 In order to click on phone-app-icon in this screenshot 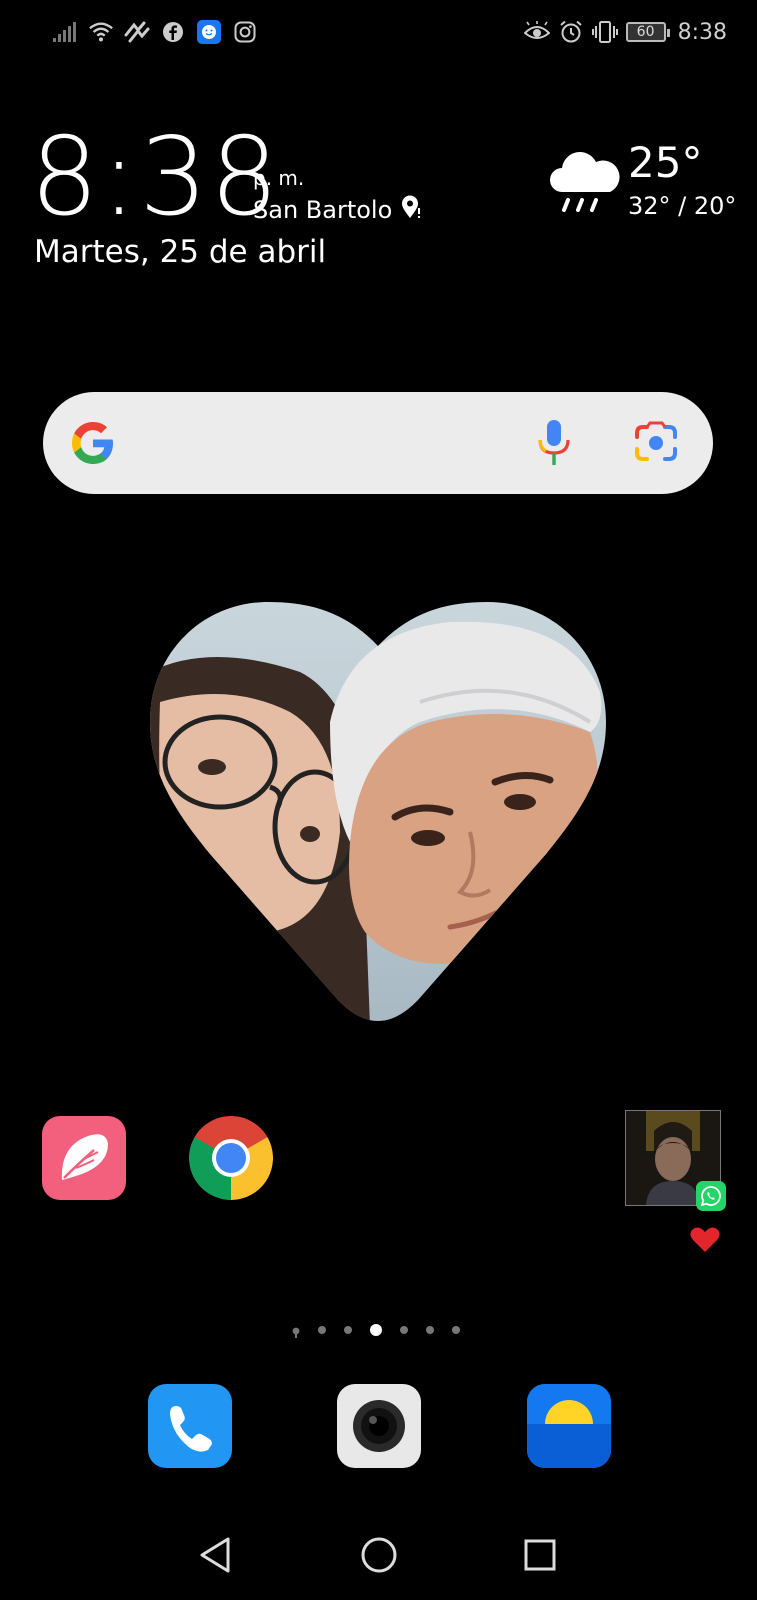, I will do `click(190, 1426)`.